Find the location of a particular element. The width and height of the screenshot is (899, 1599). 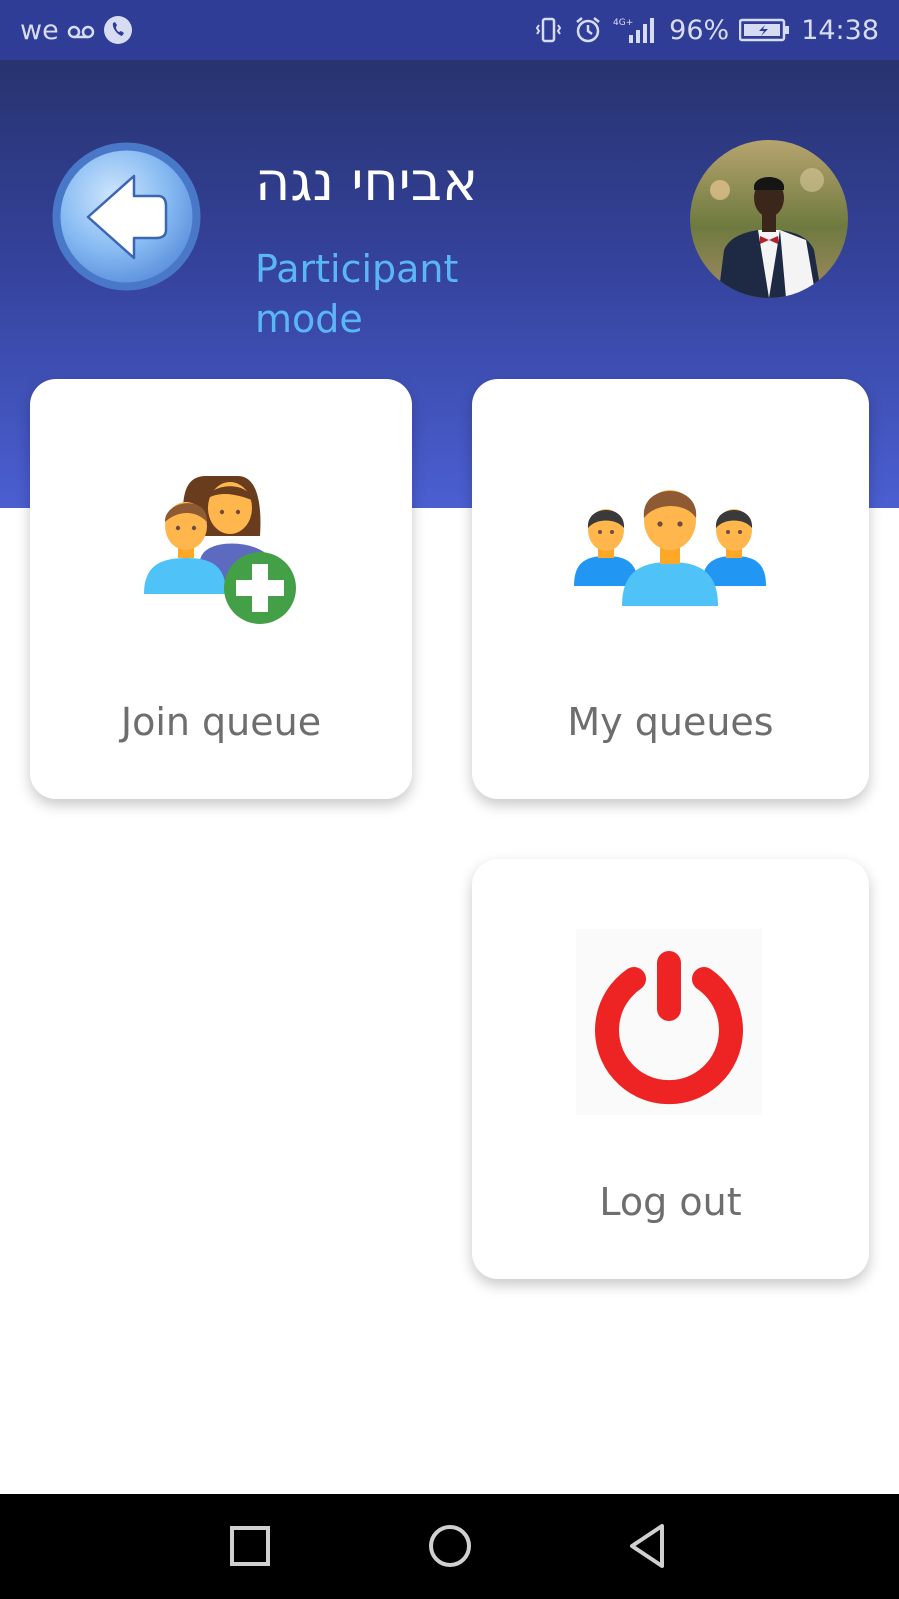

status-bar: we 4G+ 96% 14:38 is located at coordinates (449, 30).